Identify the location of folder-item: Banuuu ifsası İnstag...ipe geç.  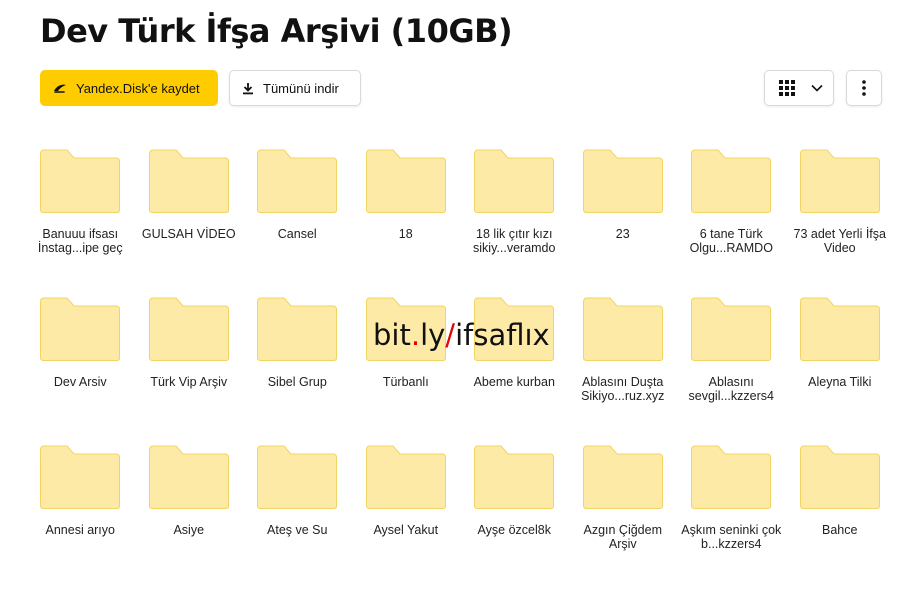
(80, 220).